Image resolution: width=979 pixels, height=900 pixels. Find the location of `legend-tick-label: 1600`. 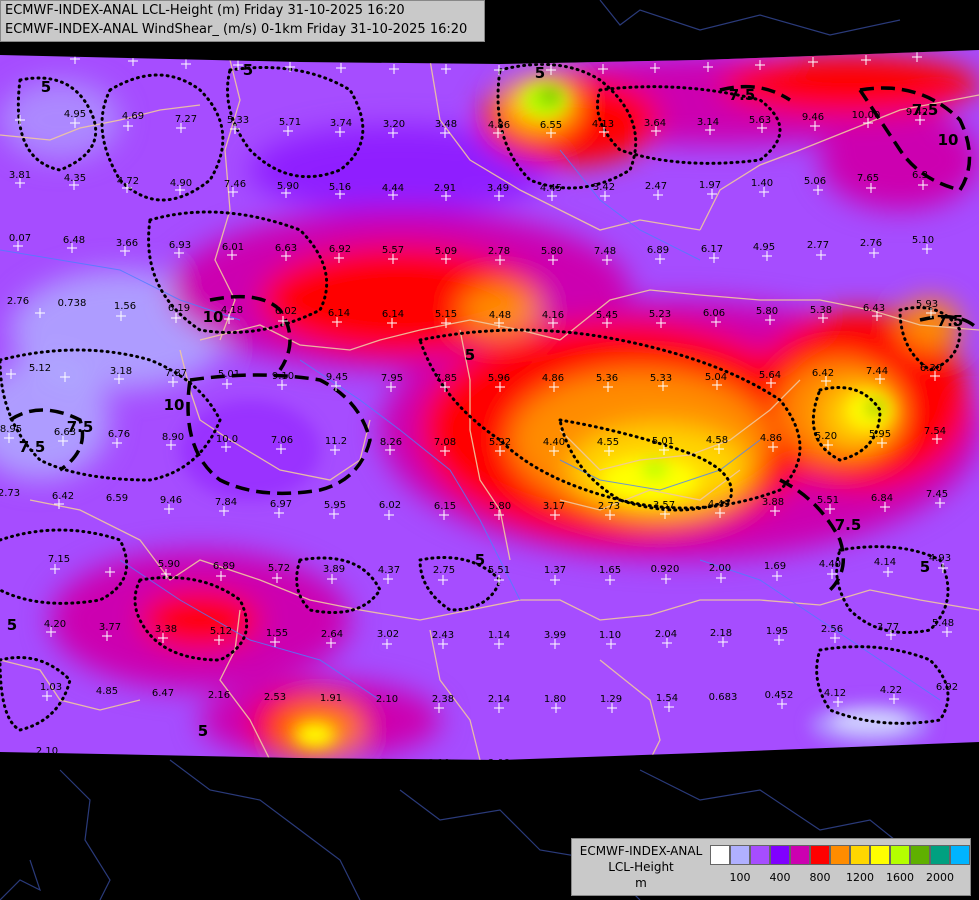

legend-tick-label: 1600 is located at coordinates (900, 877).